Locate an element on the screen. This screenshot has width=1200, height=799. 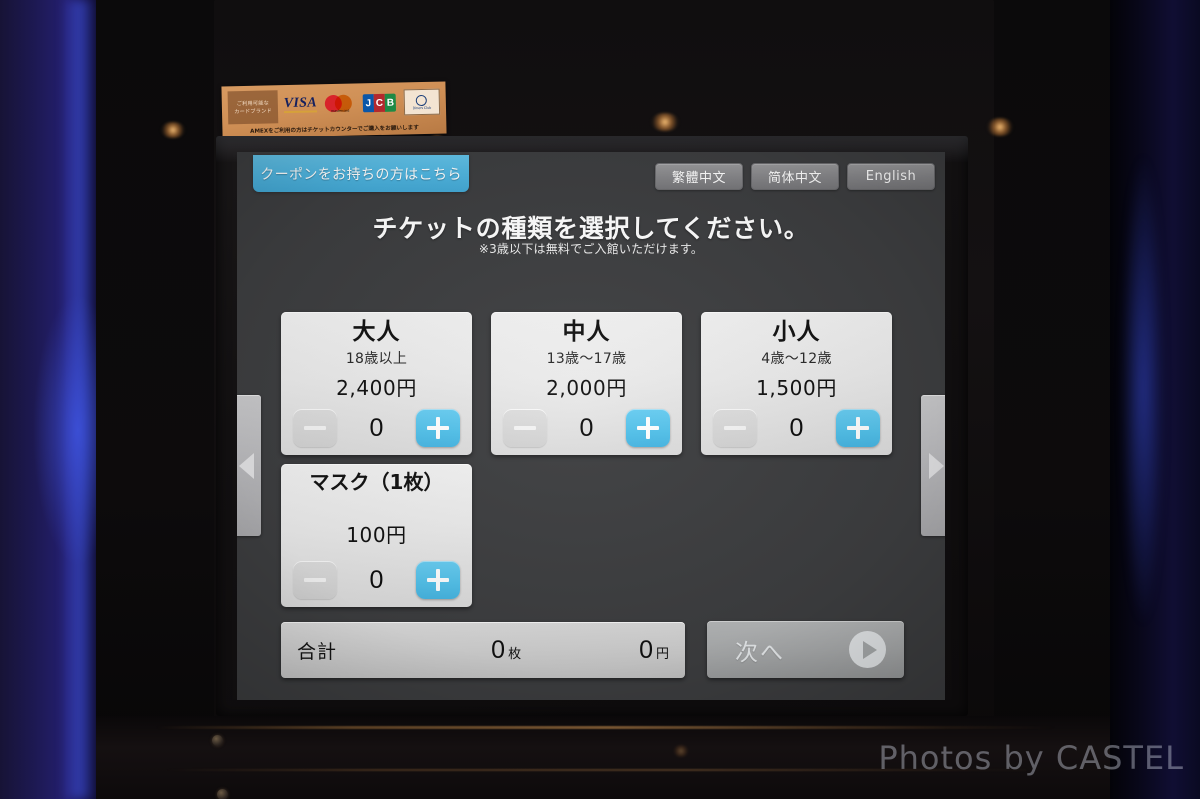
language-button-english: English is located at coordinates (891, 176).